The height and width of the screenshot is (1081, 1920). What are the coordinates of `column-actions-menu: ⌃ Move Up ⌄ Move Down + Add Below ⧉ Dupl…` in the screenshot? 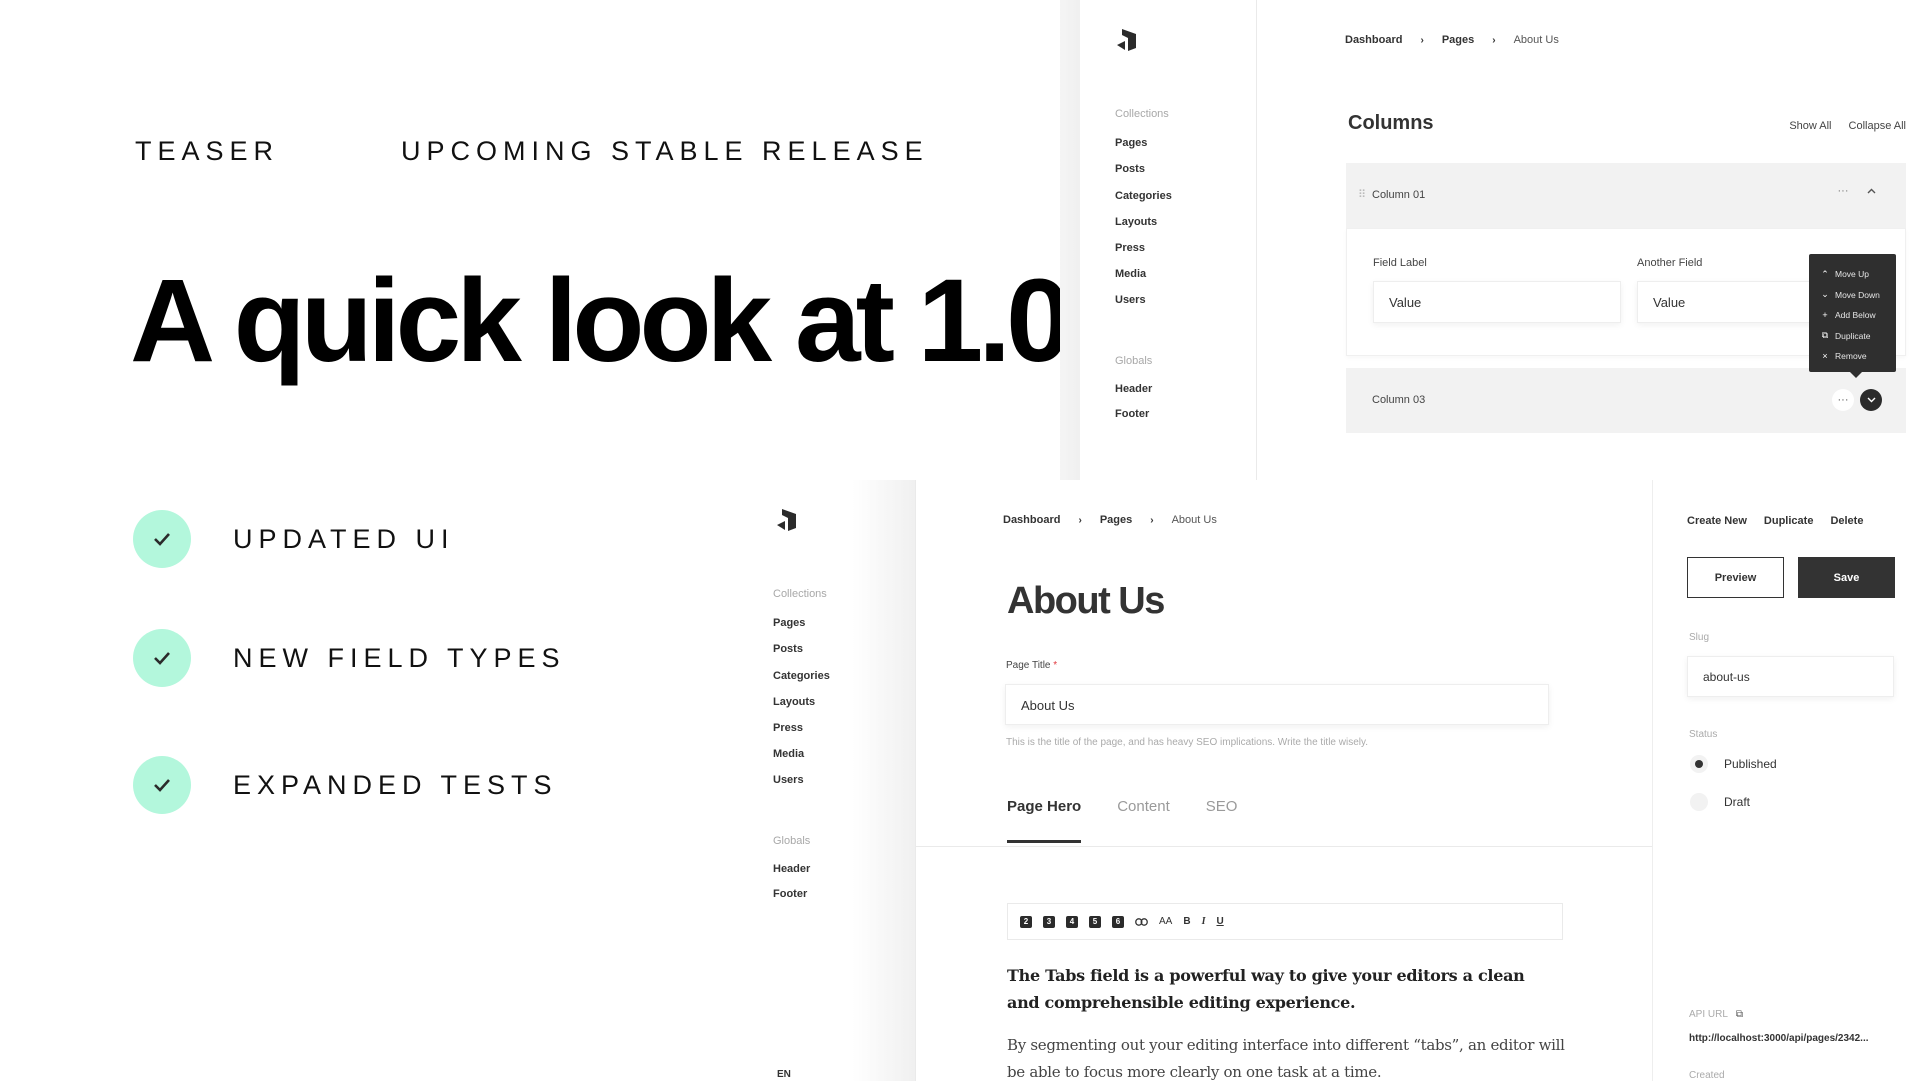 It's located at (1852, 316).